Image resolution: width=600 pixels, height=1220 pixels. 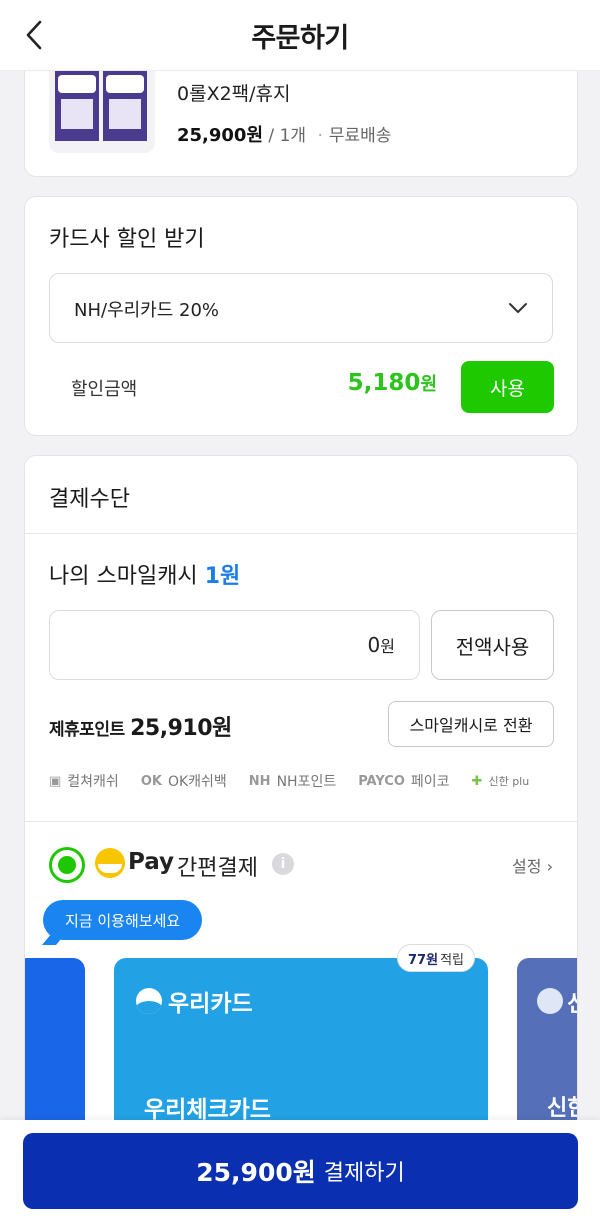 What do you see at coordinates (89, 499) in the screenshot?
I see `payment-title: 결제수단` at bounding box center [89, 499].